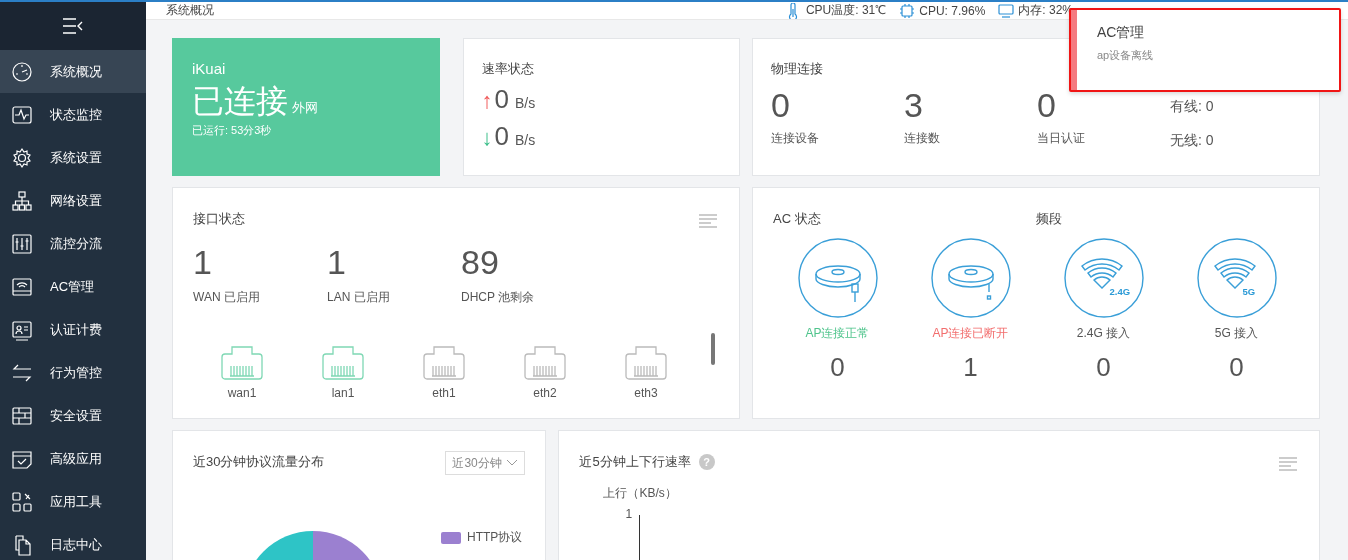 The height and width of the screenshot is (560, 1348). Describe the element at coordinates (1103, 333) in the screenshot. I see `status-label: 2.4G 接入` at that location.